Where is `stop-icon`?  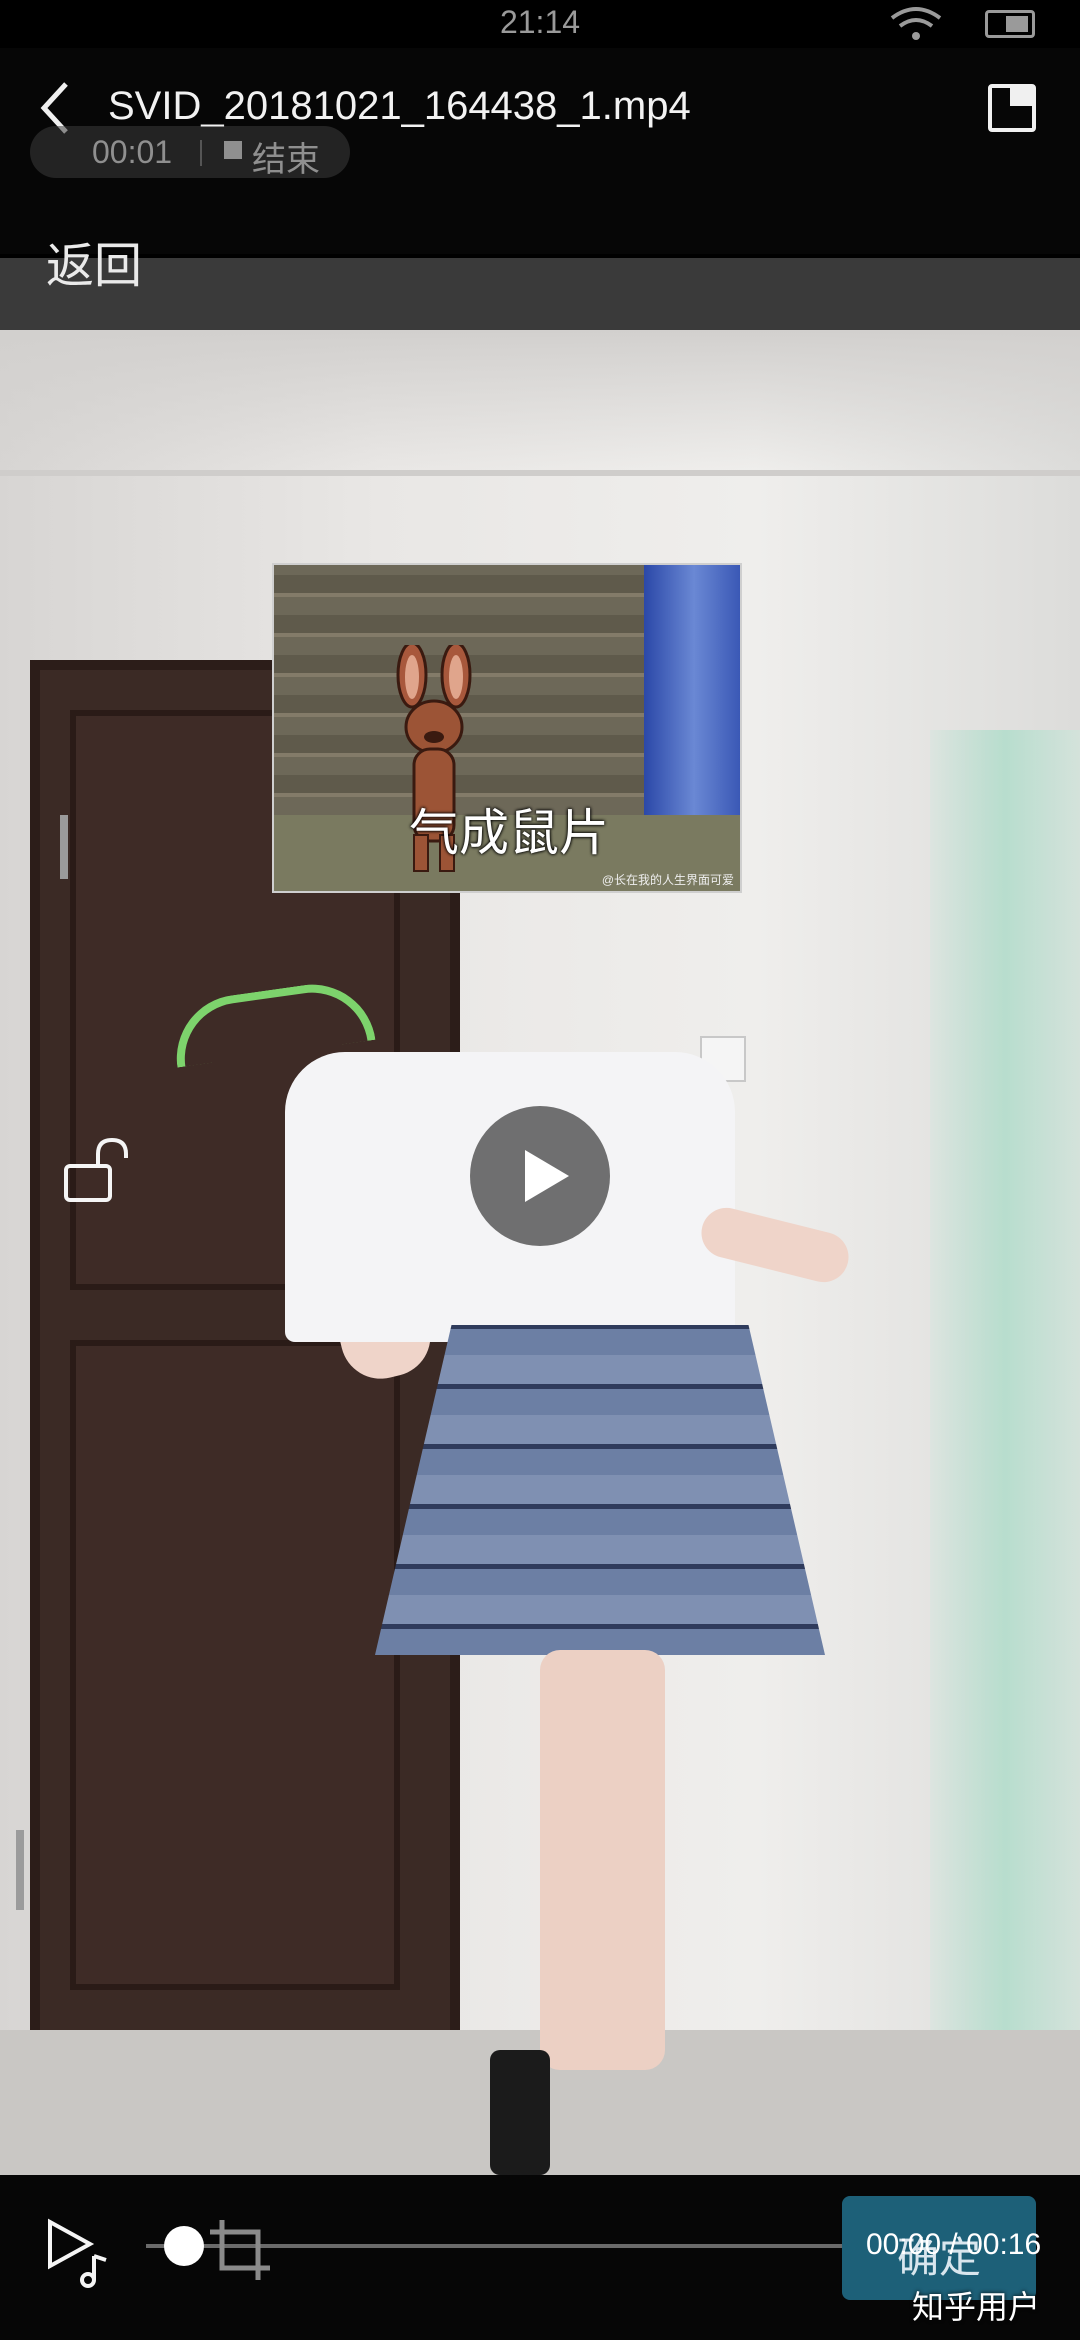 stop-icon is located at coordinates (233, 150).